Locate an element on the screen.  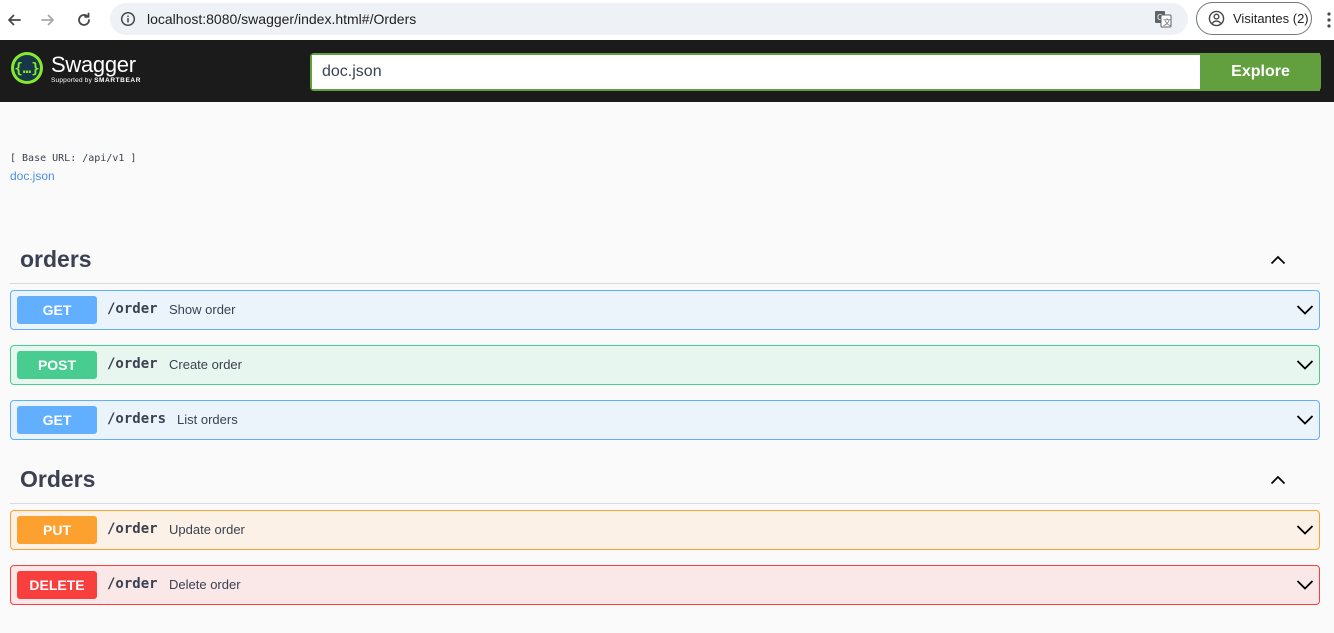
translate-icon: G文 is located at coordinates (1163, 19).